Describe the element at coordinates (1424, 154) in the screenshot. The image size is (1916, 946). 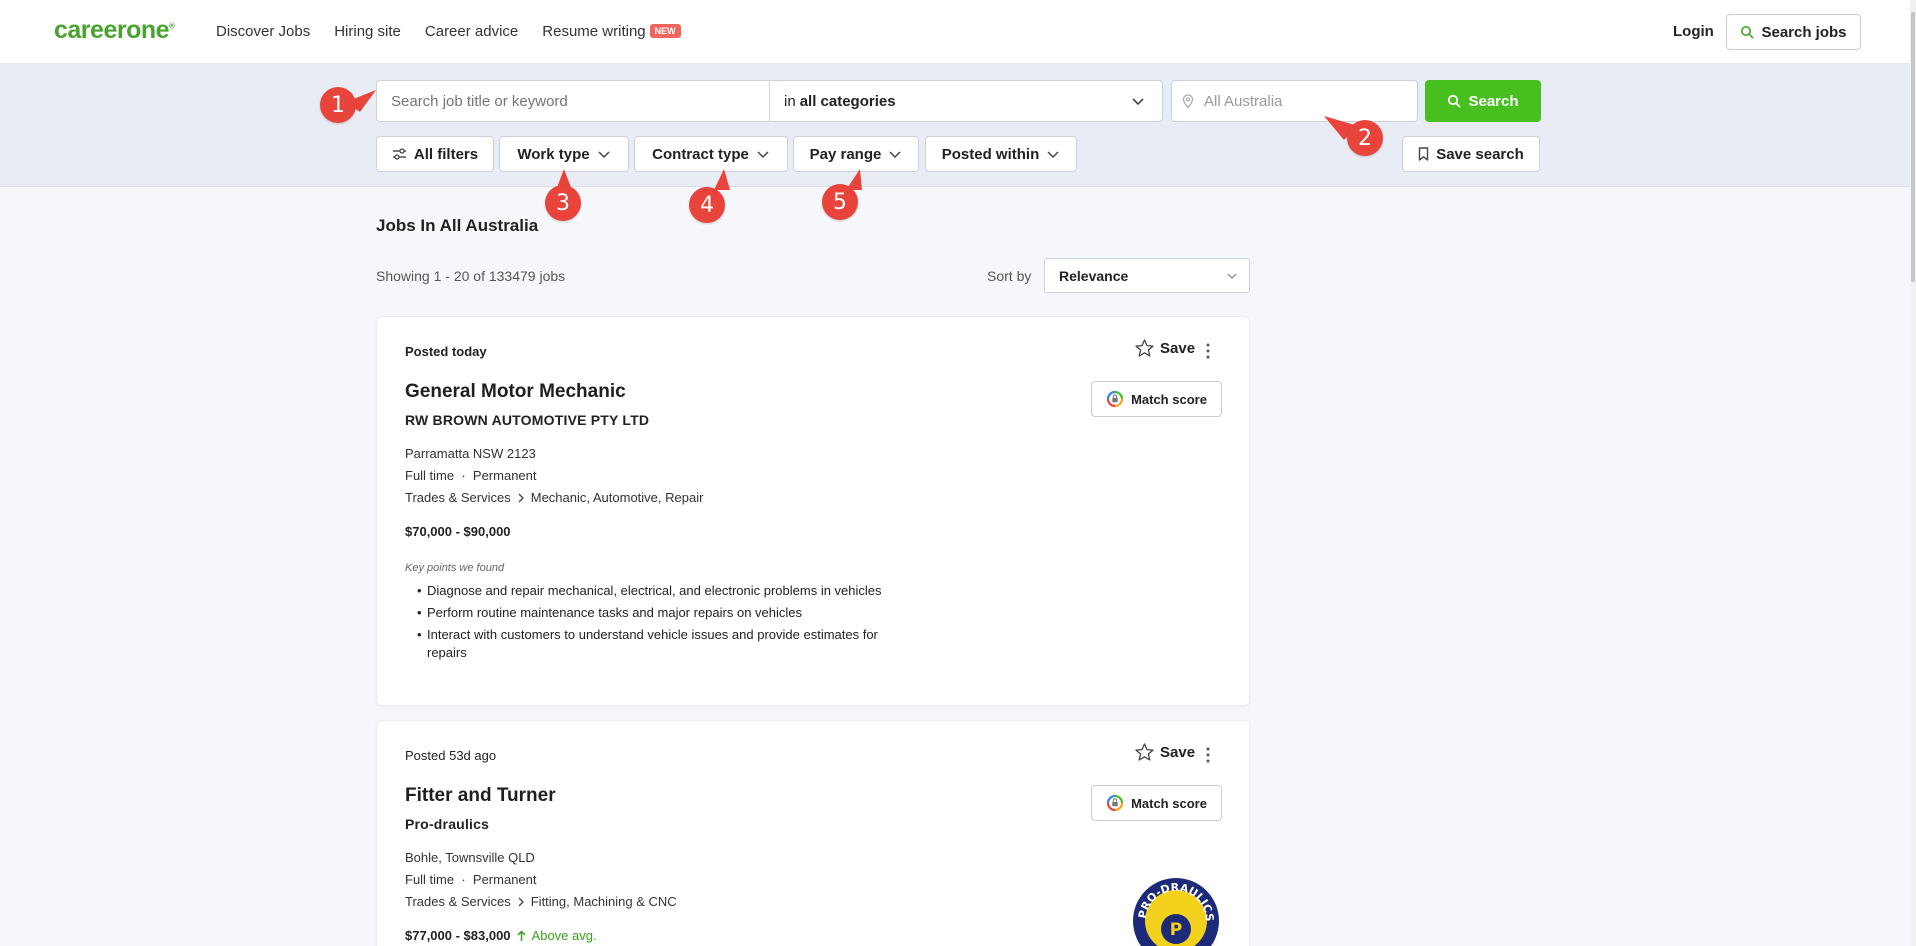
I see `bookmark-icon` at that location.